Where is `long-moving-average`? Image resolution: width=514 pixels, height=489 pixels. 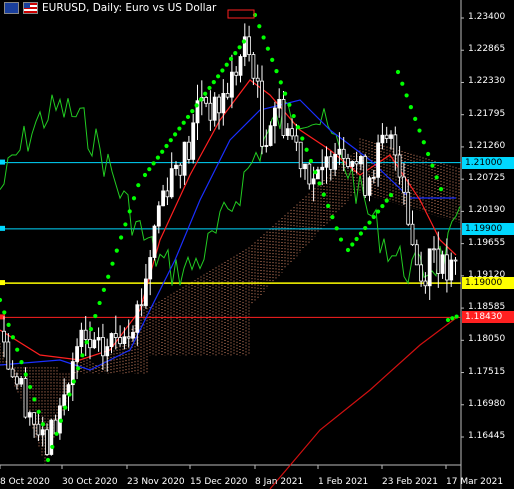
long-moving-average is located at coordinates (363, 403).